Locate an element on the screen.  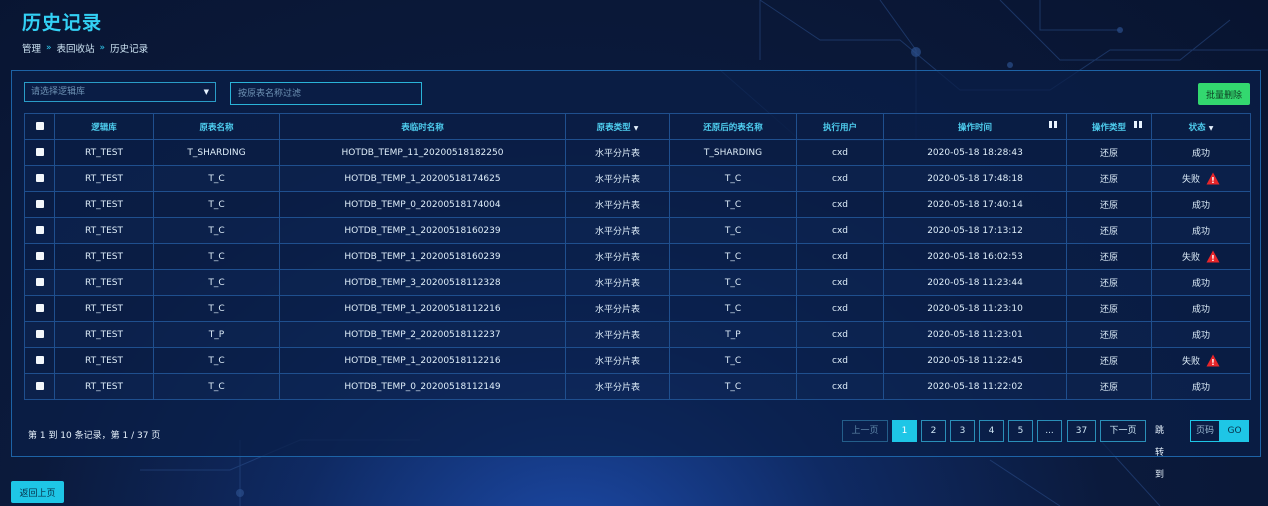
breadcrumb-item-recycle-bin: 表回收站 is located at coordinates (76, 48).